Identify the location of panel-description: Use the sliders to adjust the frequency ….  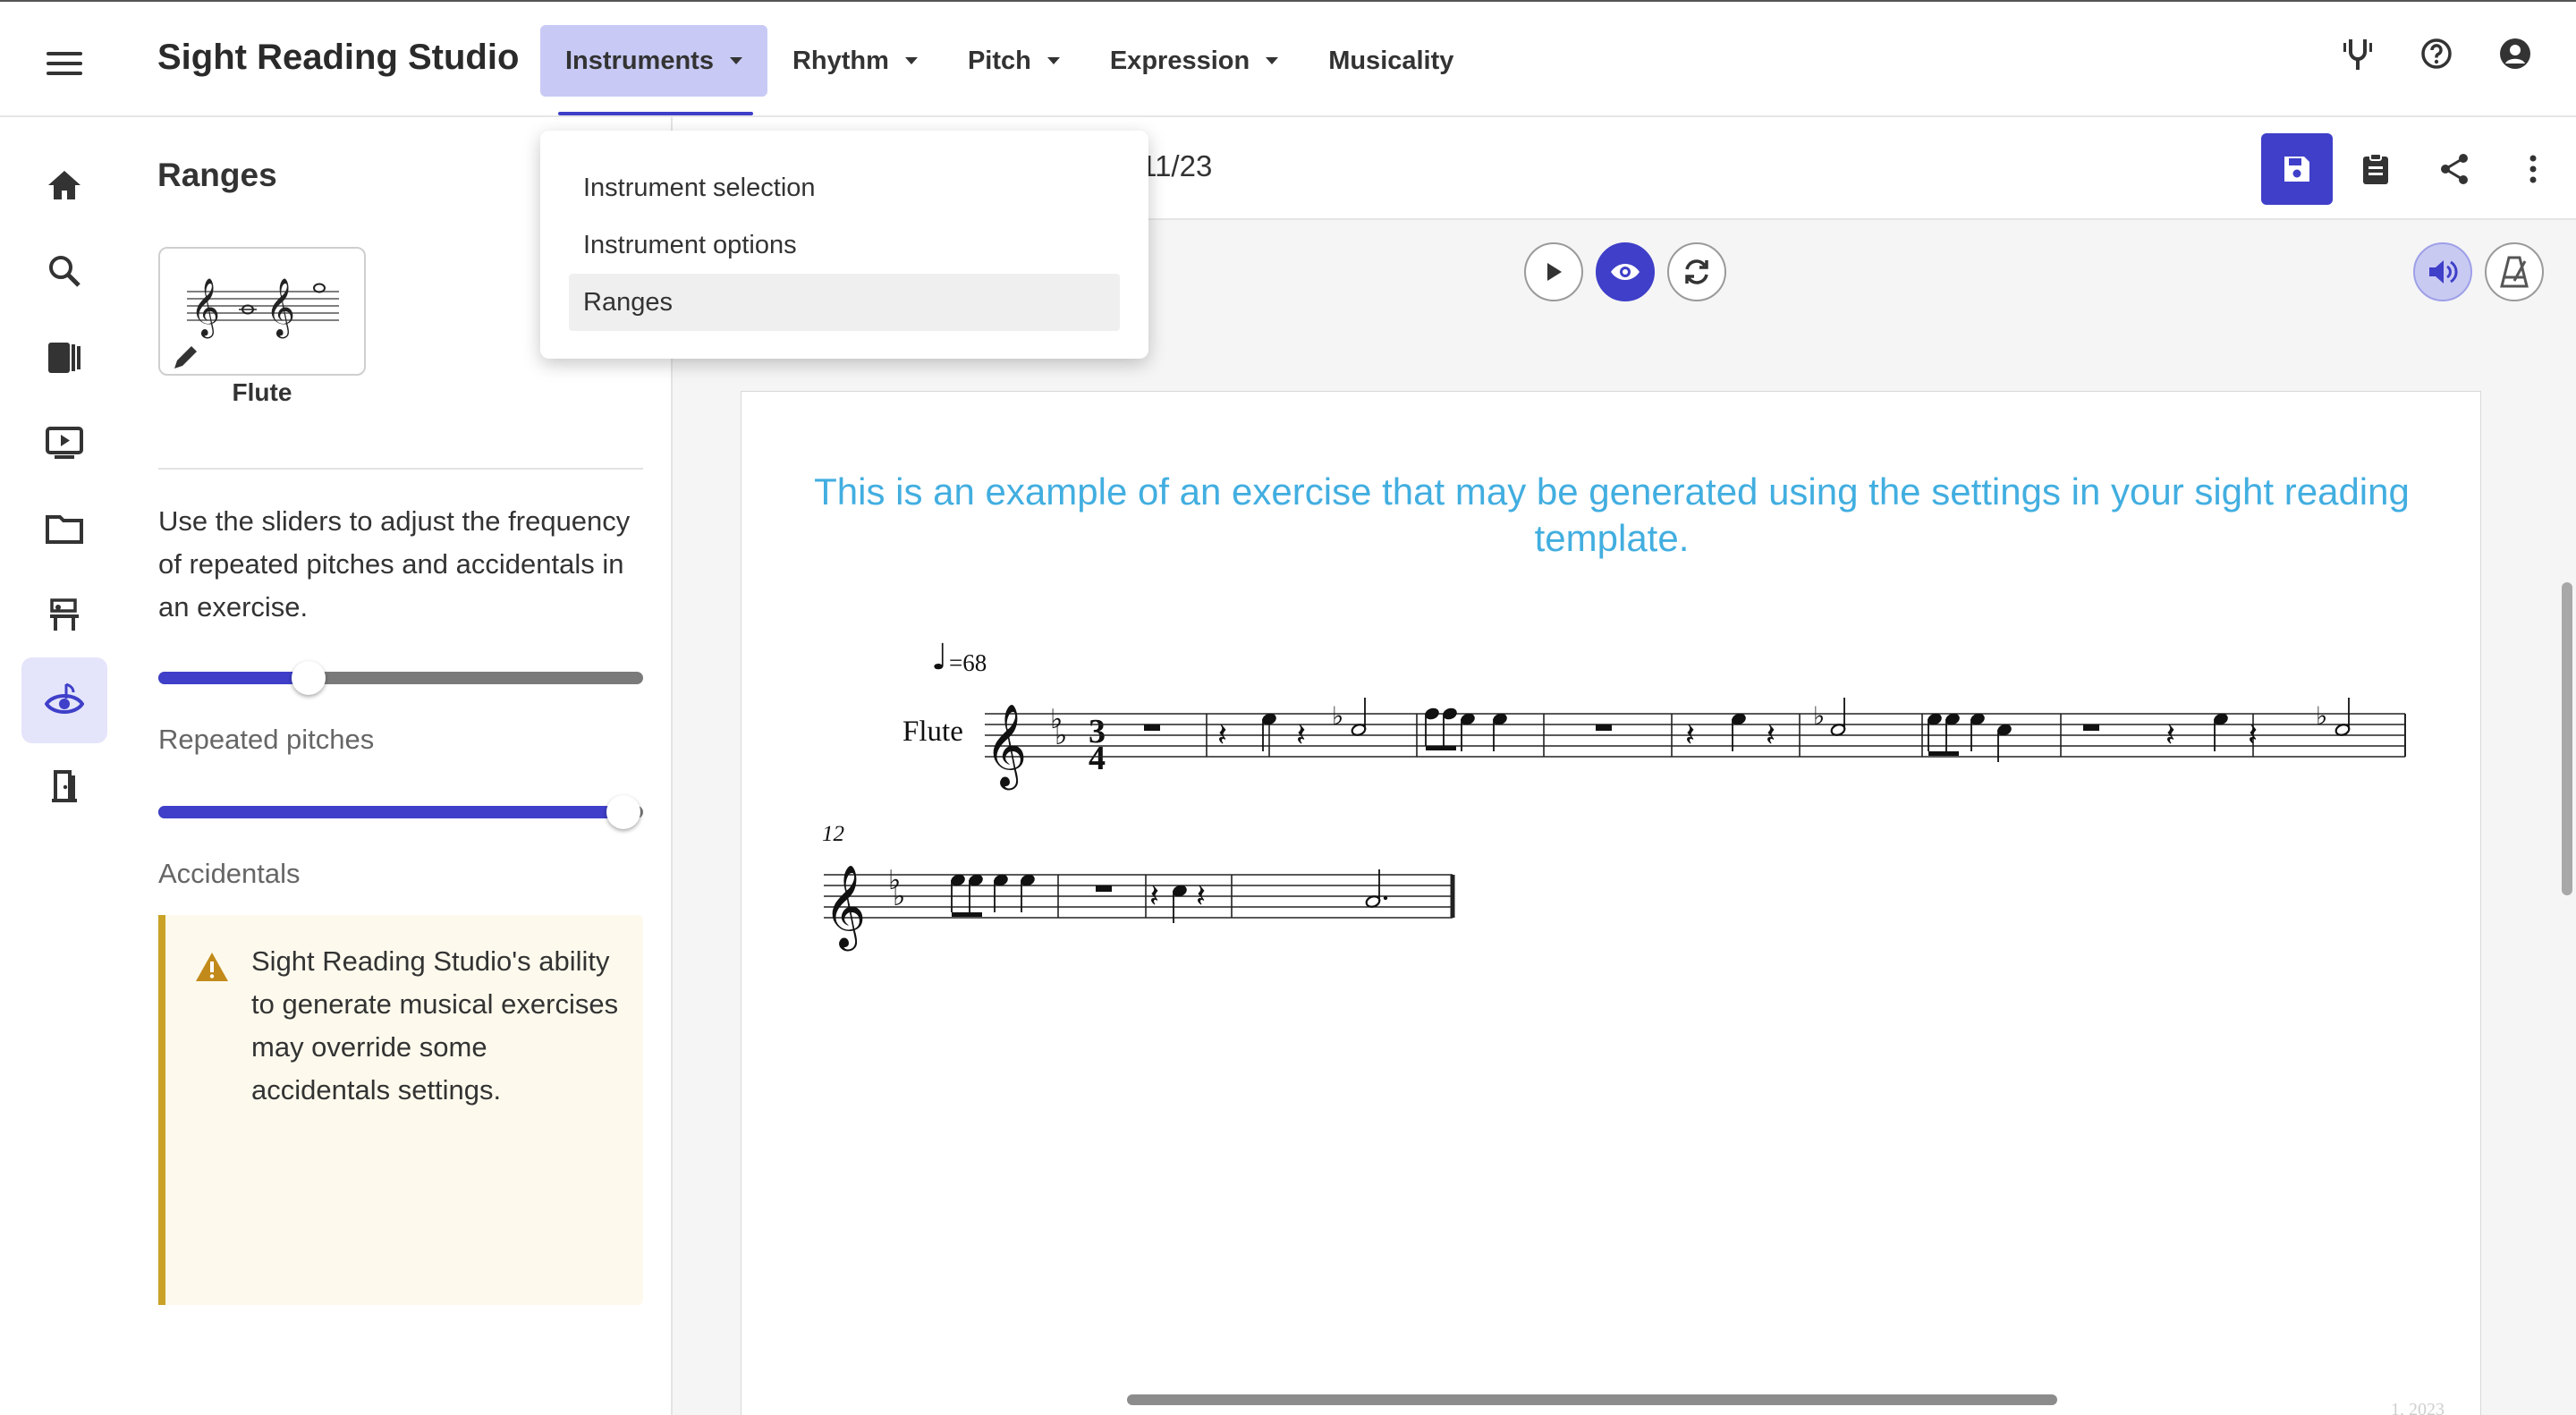
(394, 564).